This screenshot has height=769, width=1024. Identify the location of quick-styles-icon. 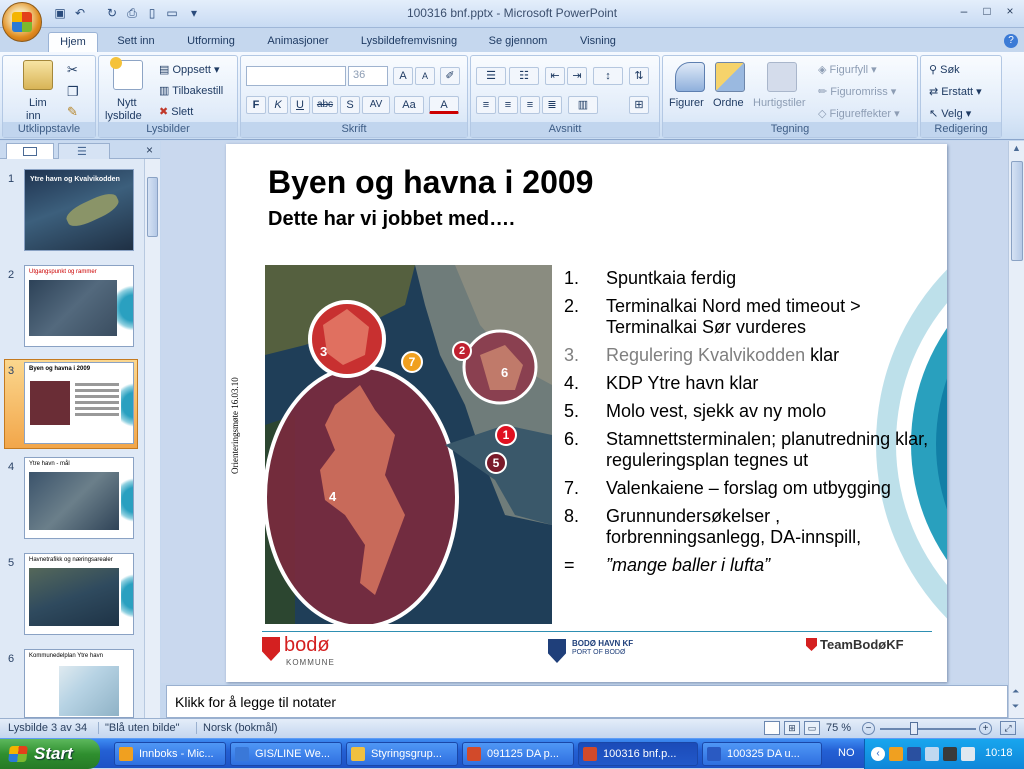
(782, 77).